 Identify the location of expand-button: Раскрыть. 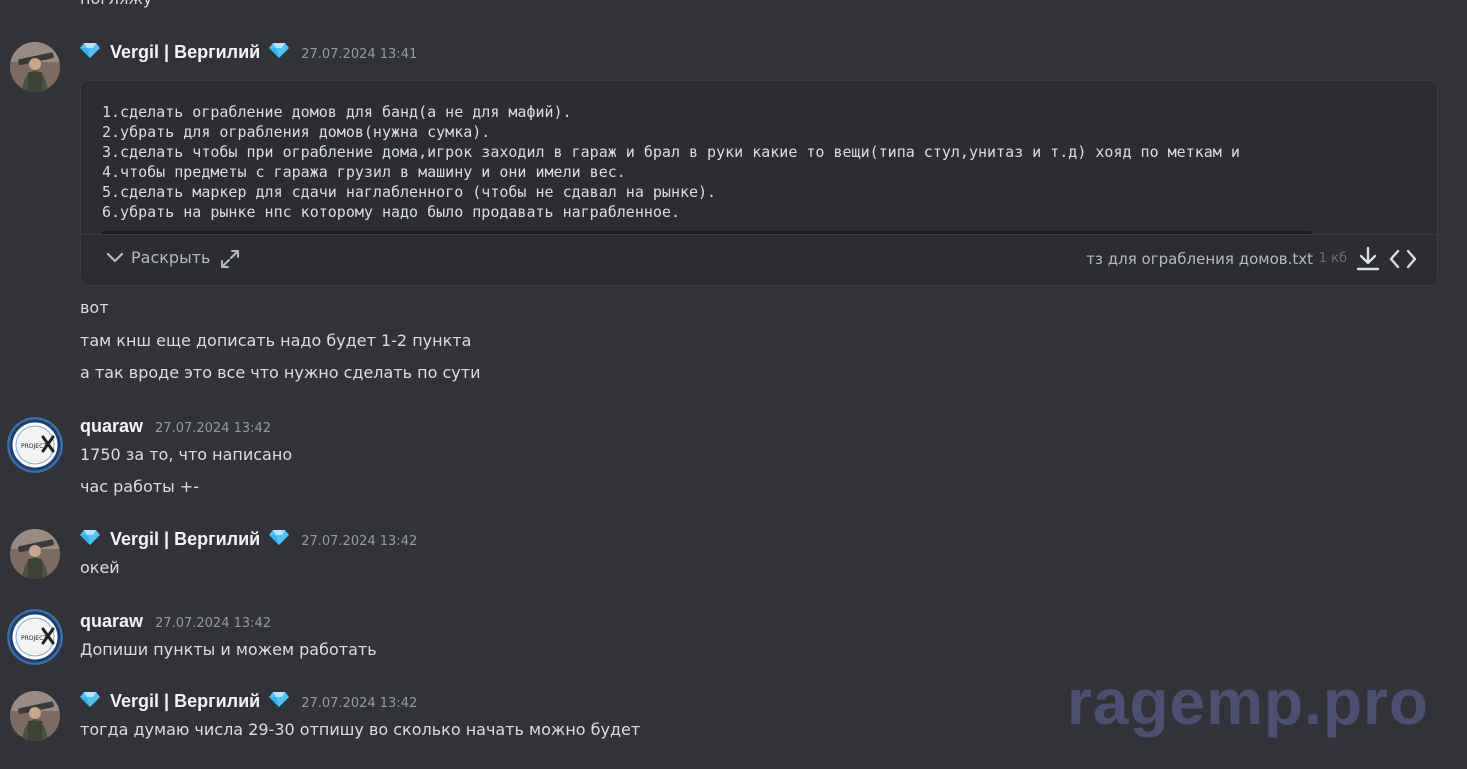
(157, 257).